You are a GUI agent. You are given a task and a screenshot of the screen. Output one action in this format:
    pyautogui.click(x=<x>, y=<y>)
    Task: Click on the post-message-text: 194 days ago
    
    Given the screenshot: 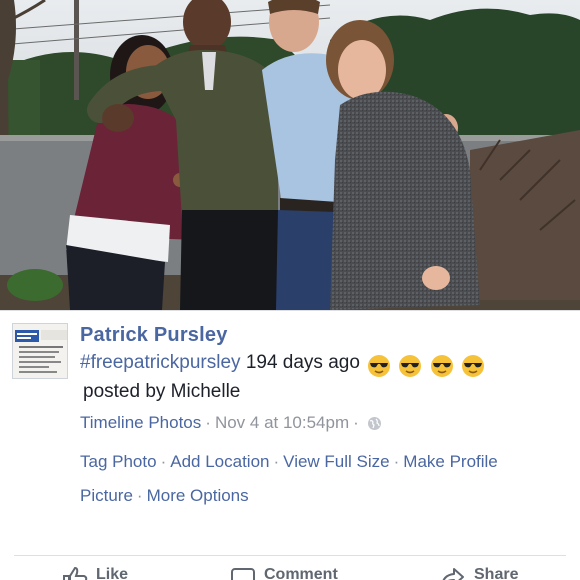 What is the action you would take?
    pyautogui.click(x=302, y=362)
    